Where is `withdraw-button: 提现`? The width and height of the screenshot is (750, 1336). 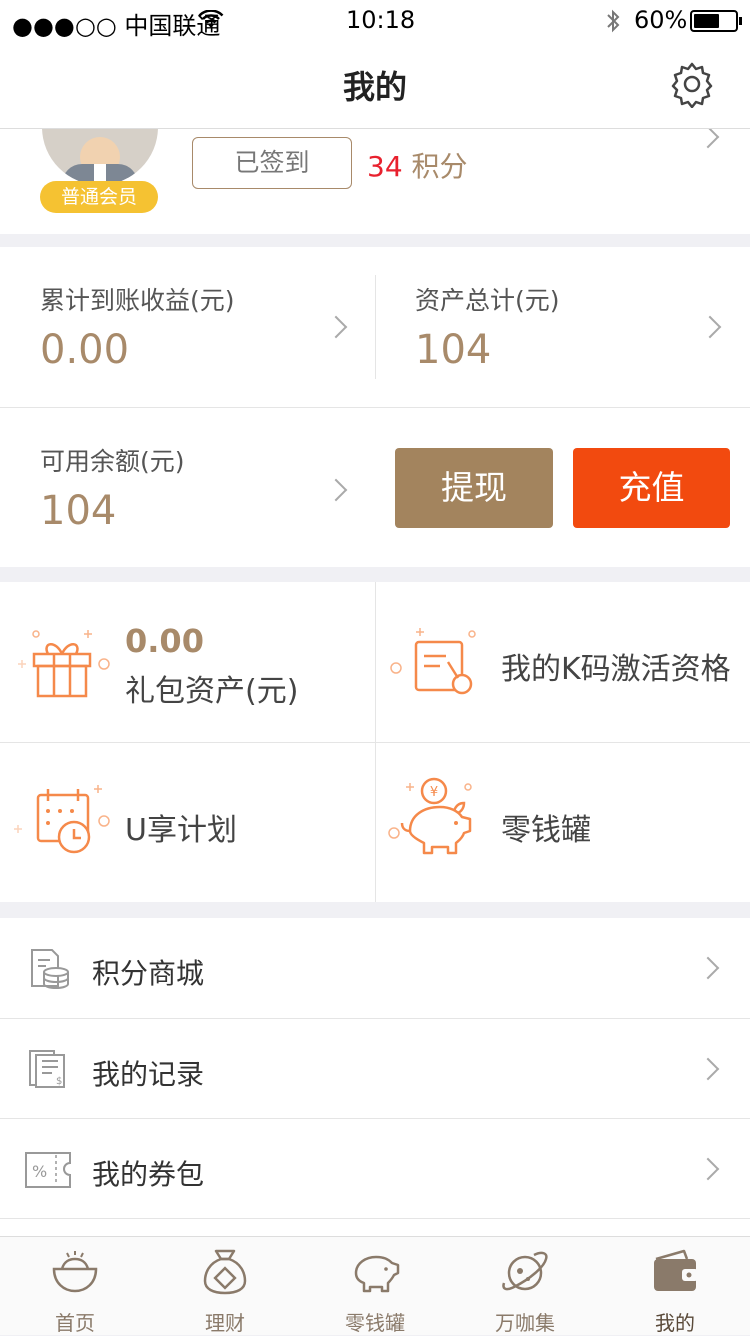
withdraw-button: 提现 is located at coordinates (474, 488).